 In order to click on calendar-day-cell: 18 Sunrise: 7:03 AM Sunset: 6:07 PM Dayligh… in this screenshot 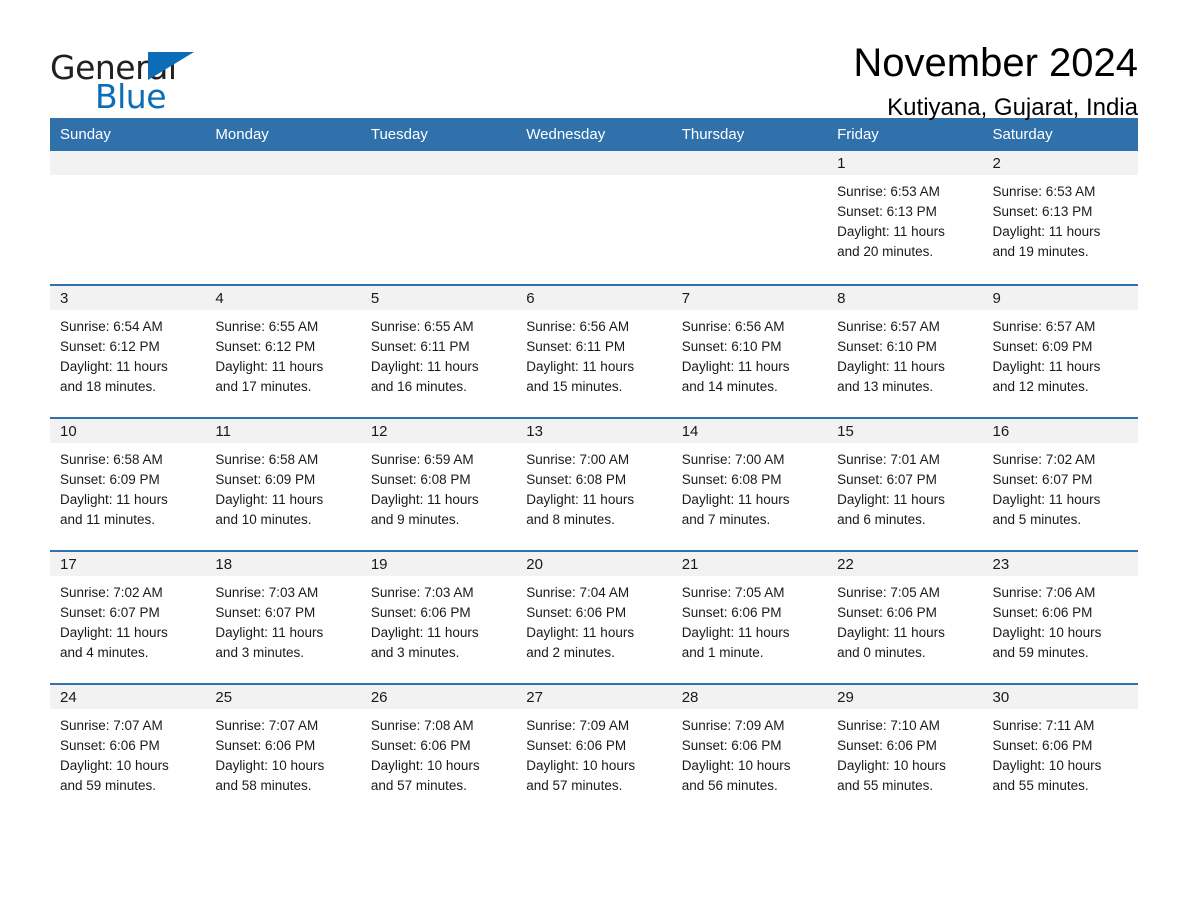, I will do `click(283, 616)`.